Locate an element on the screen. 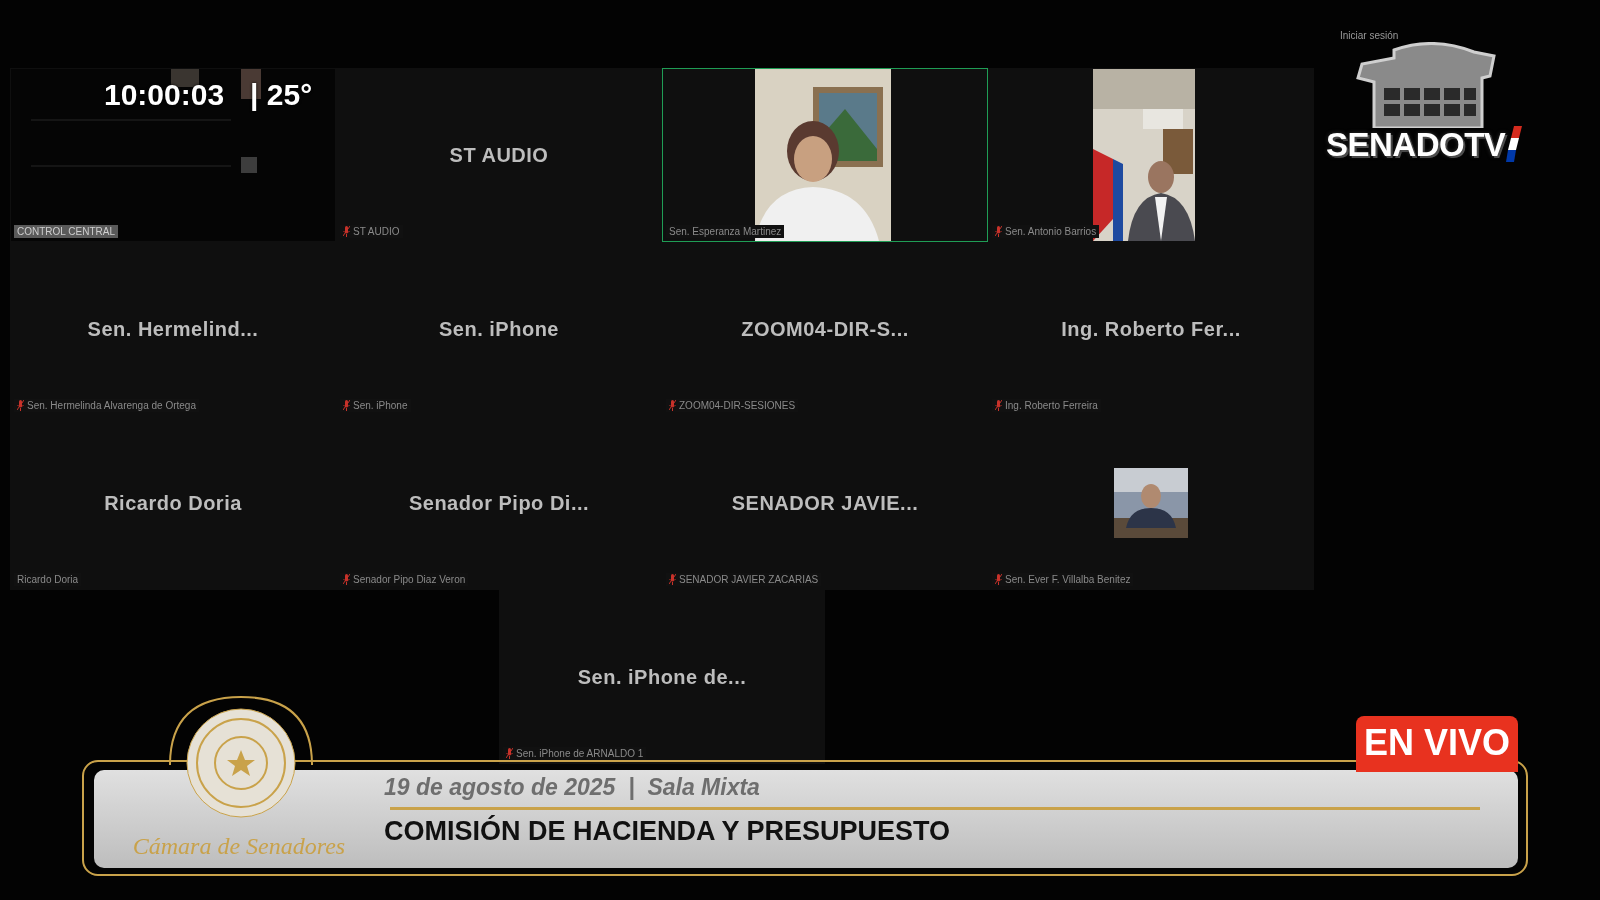 The height and width of the screenshot is (900, 1600). participant-label: Sen. Esperanza Martinez is located at coordinates (725, 231).